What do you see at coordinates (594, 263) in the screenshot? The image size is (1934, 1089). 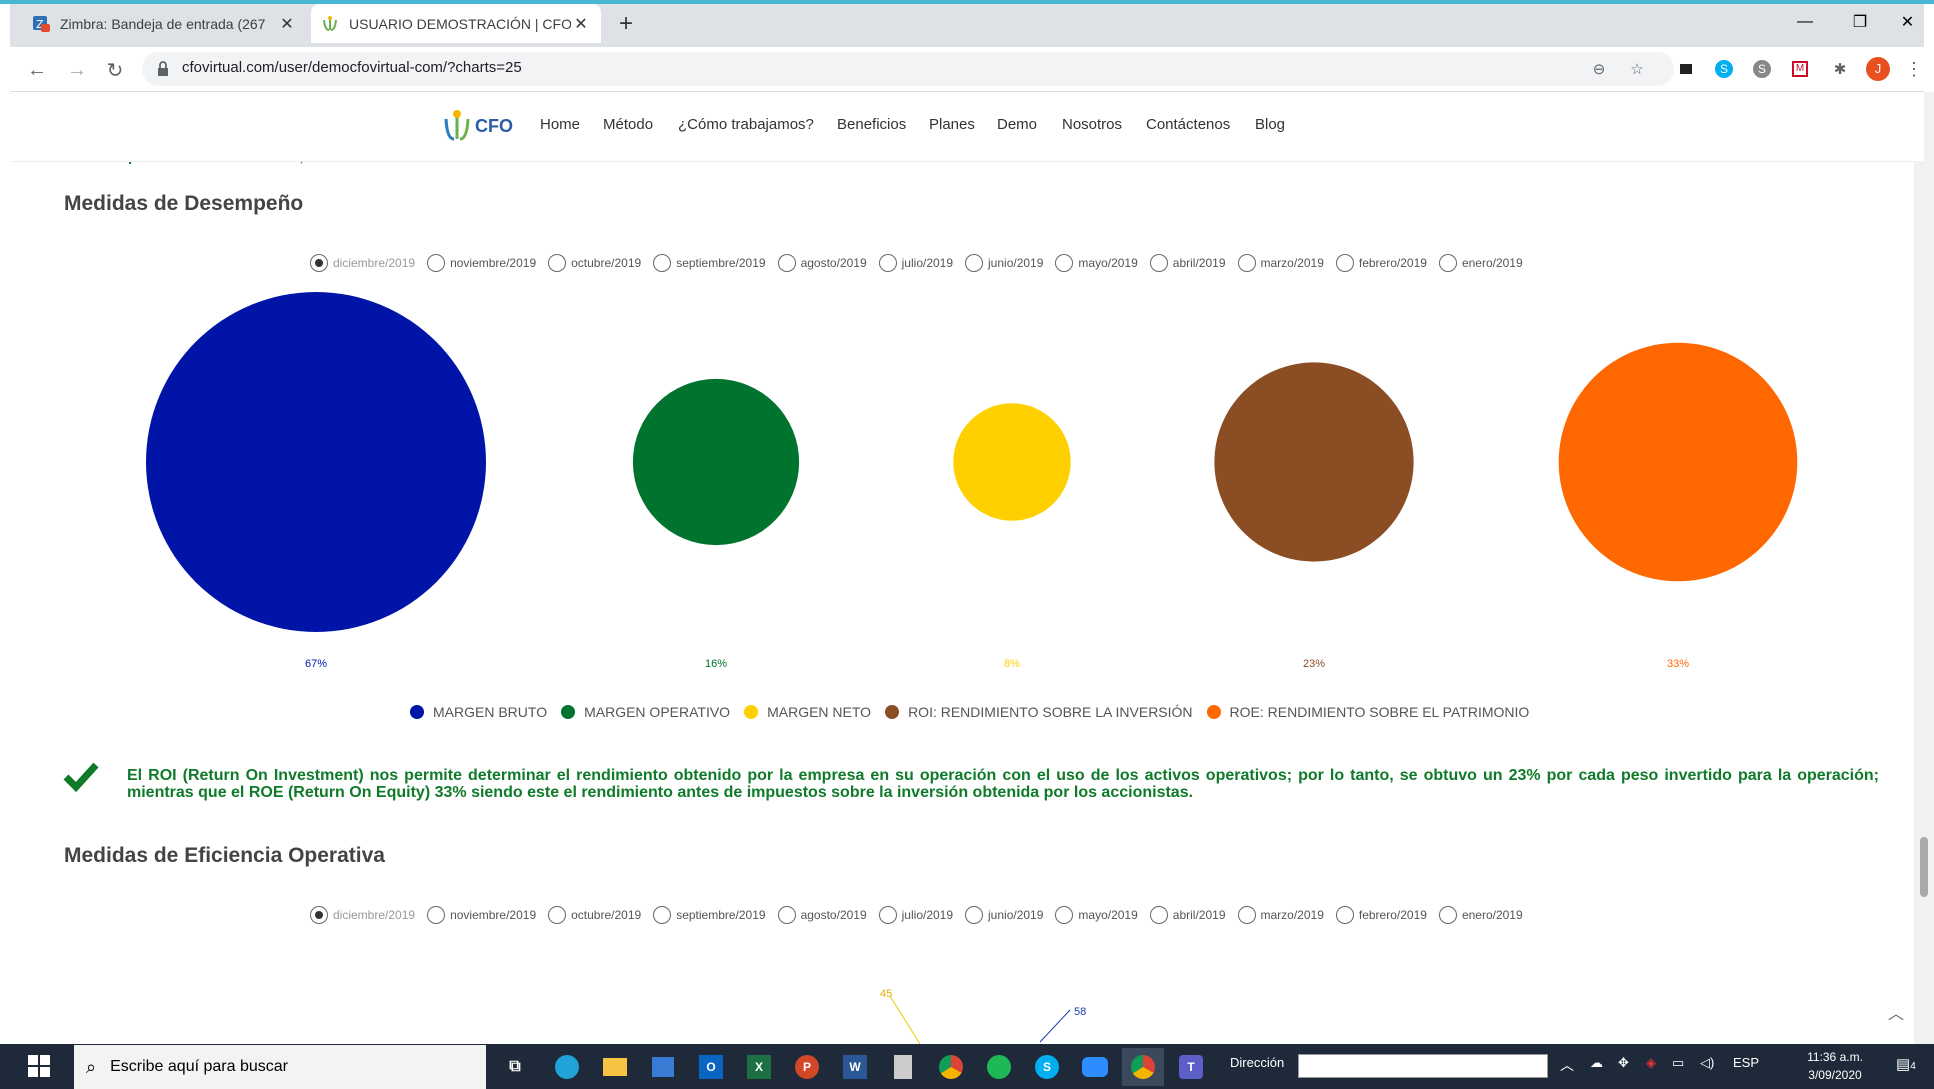 I see `month-radio: octubre/2019` at bounding box center [594, 263].